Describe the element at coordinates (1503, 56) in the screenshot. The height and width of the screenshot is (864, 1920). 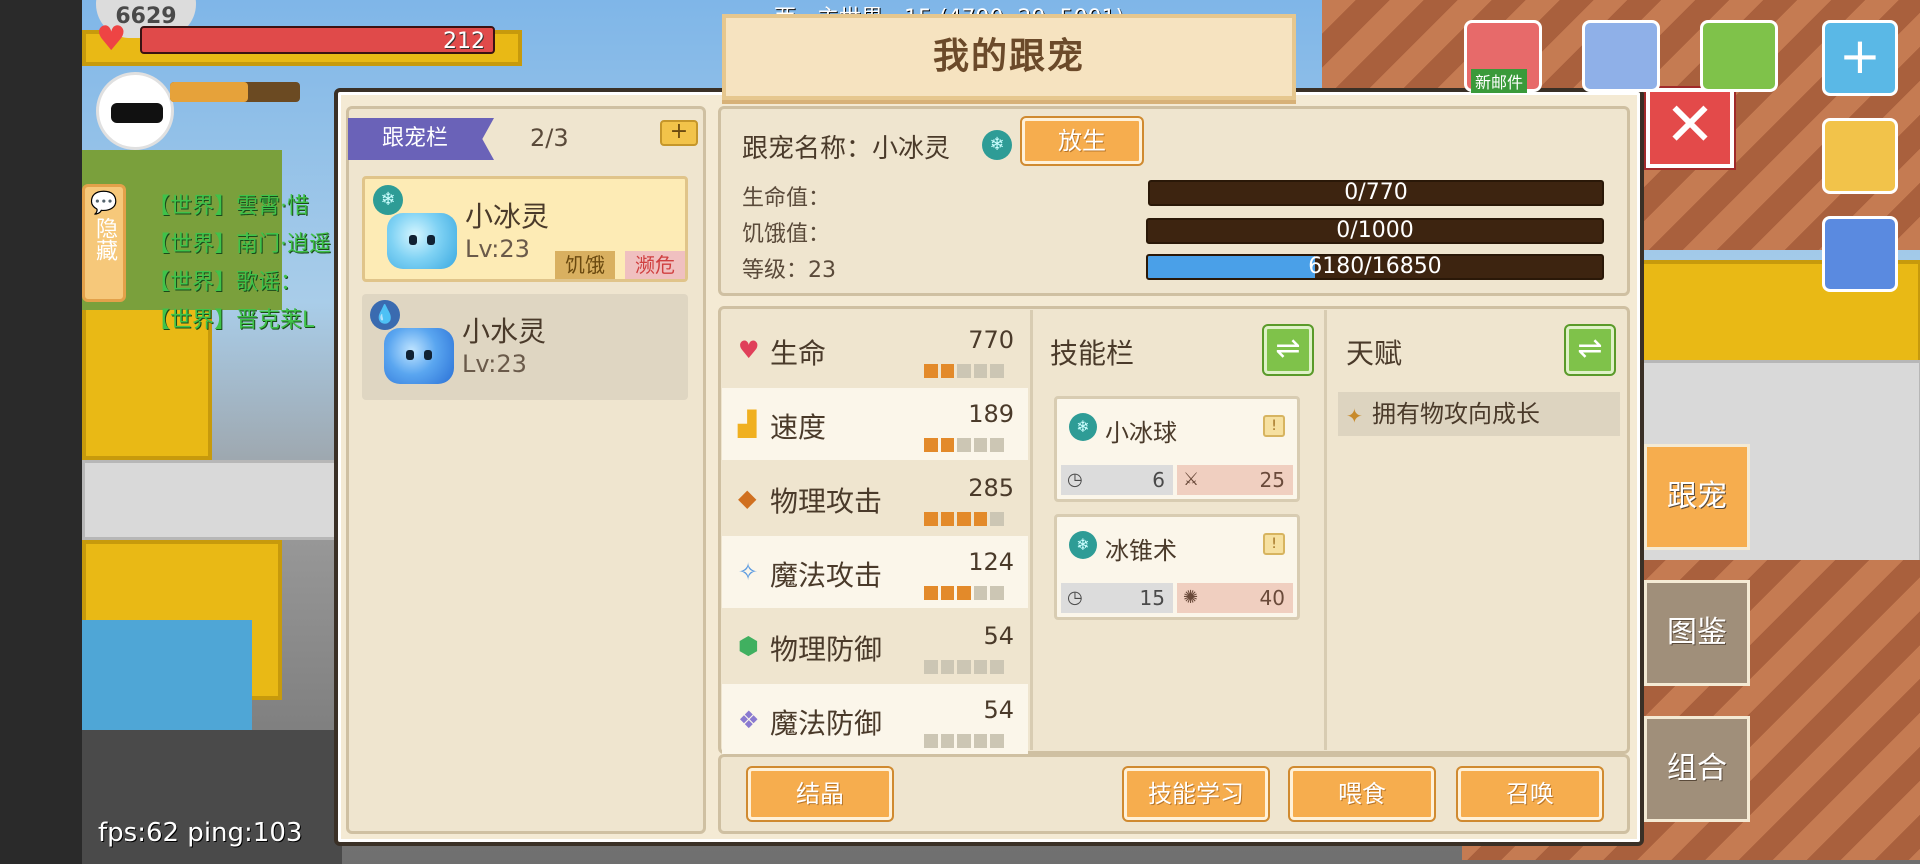
I see `mail-icon: 新邮件` at that location.